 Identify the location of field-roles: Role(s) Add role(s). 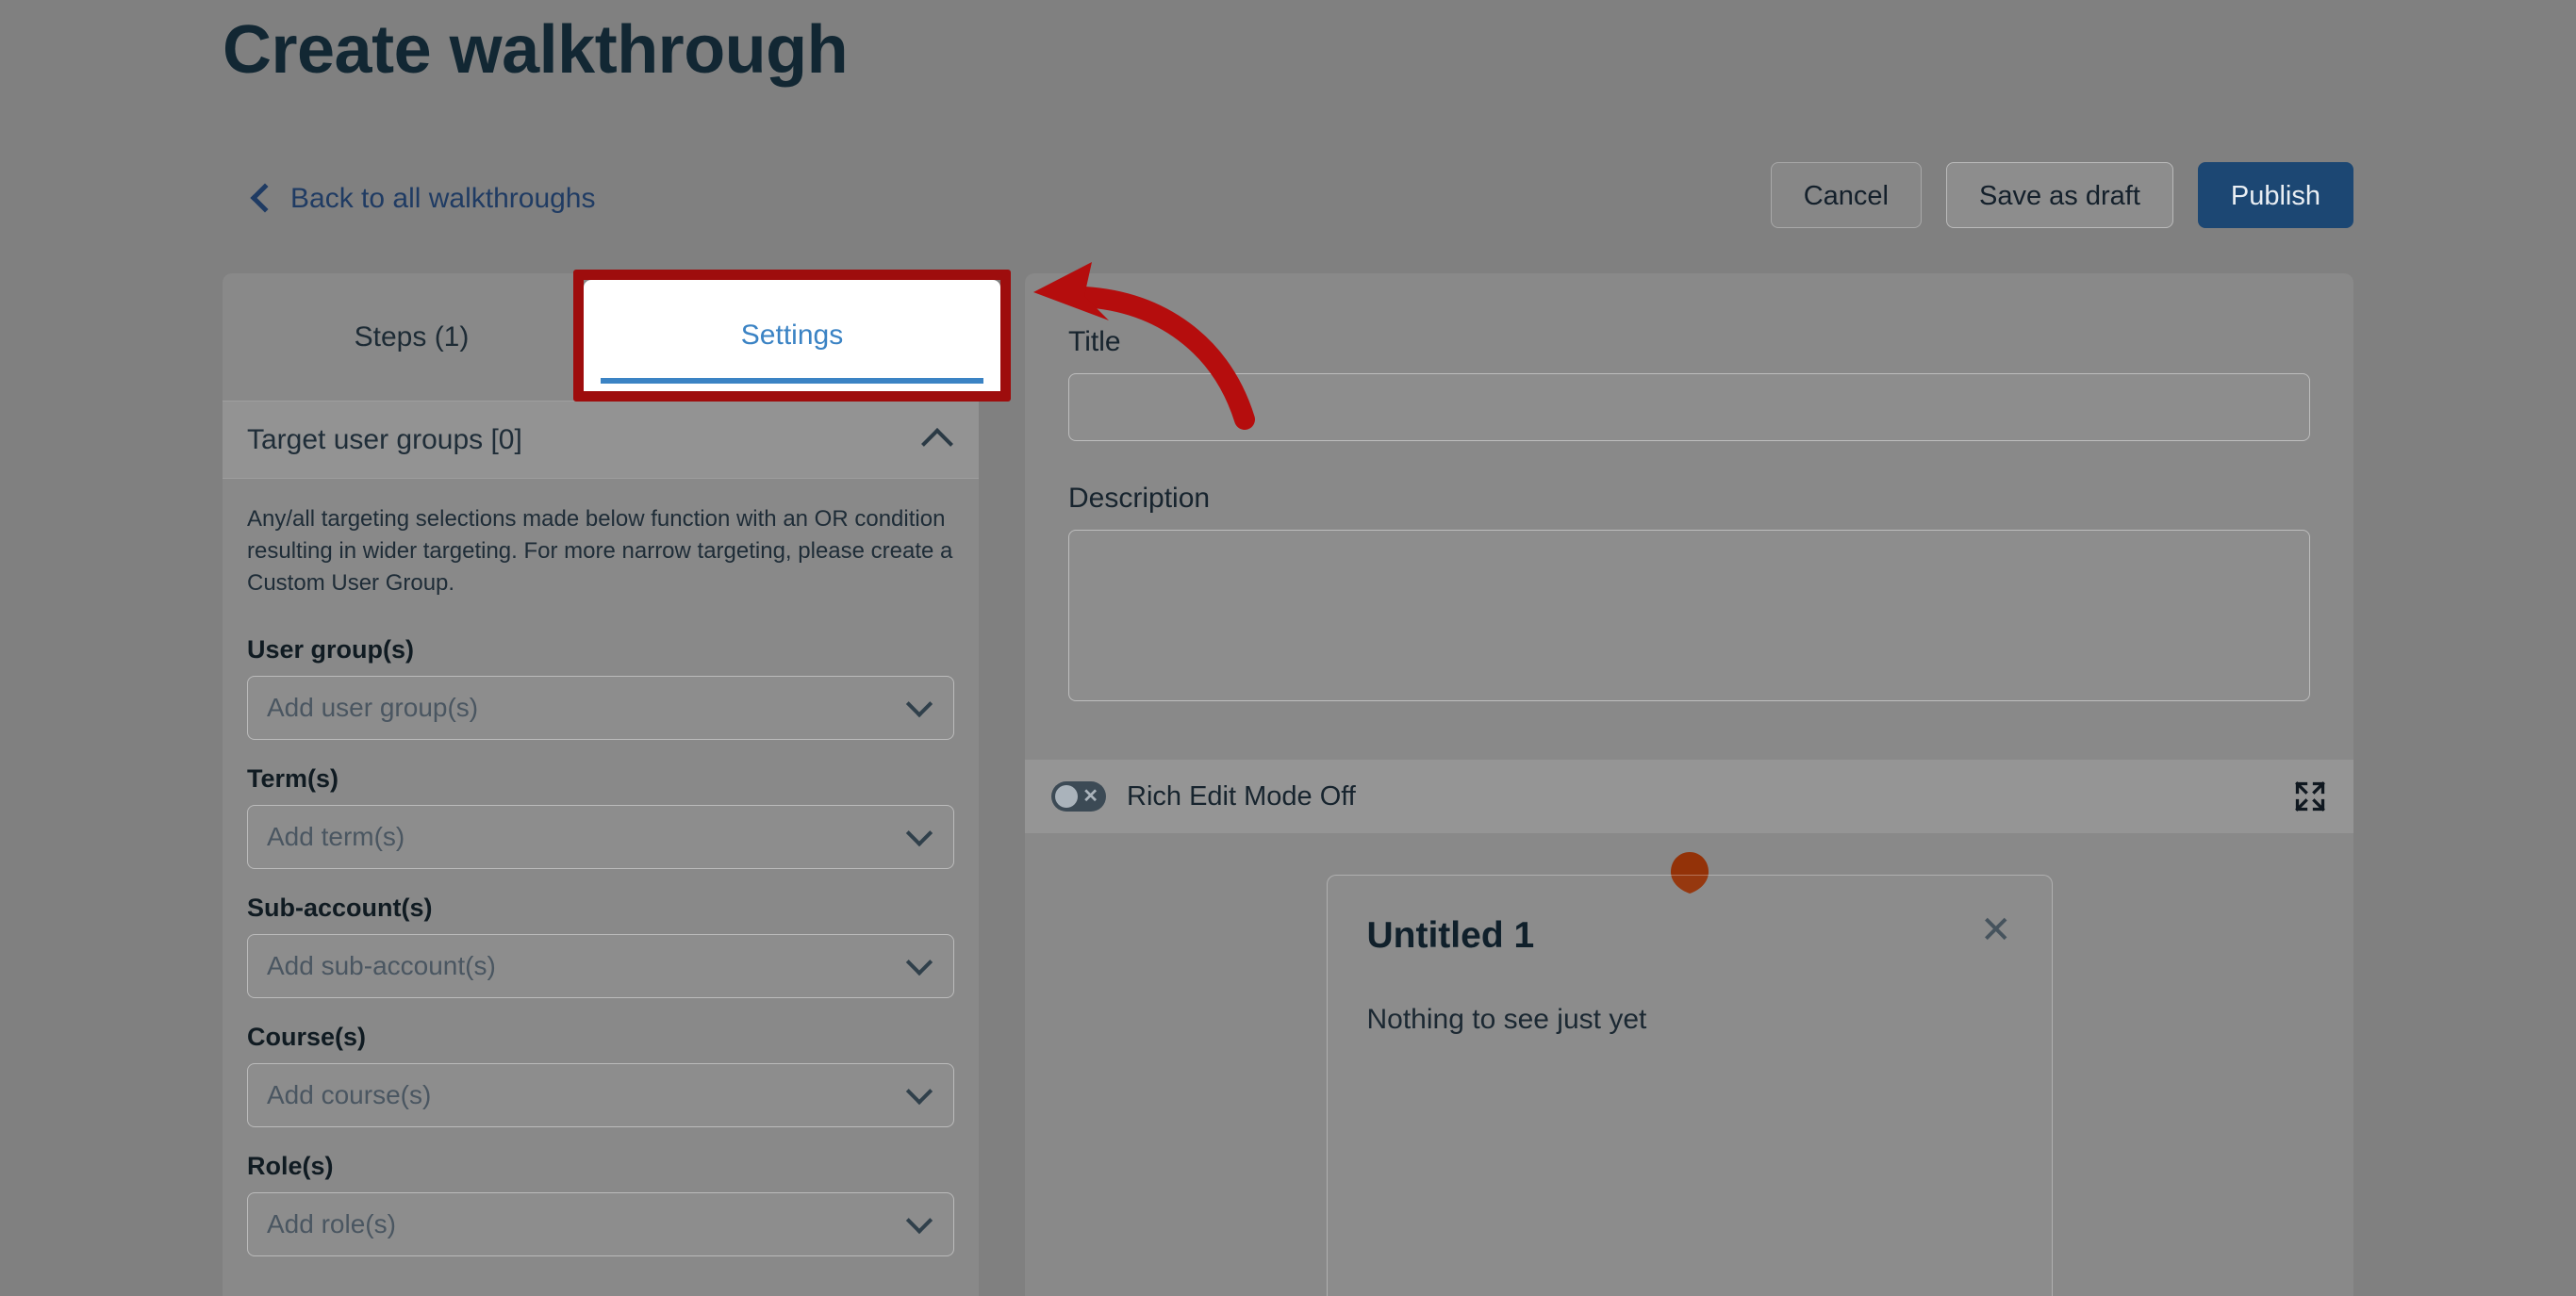
(600, 1205).